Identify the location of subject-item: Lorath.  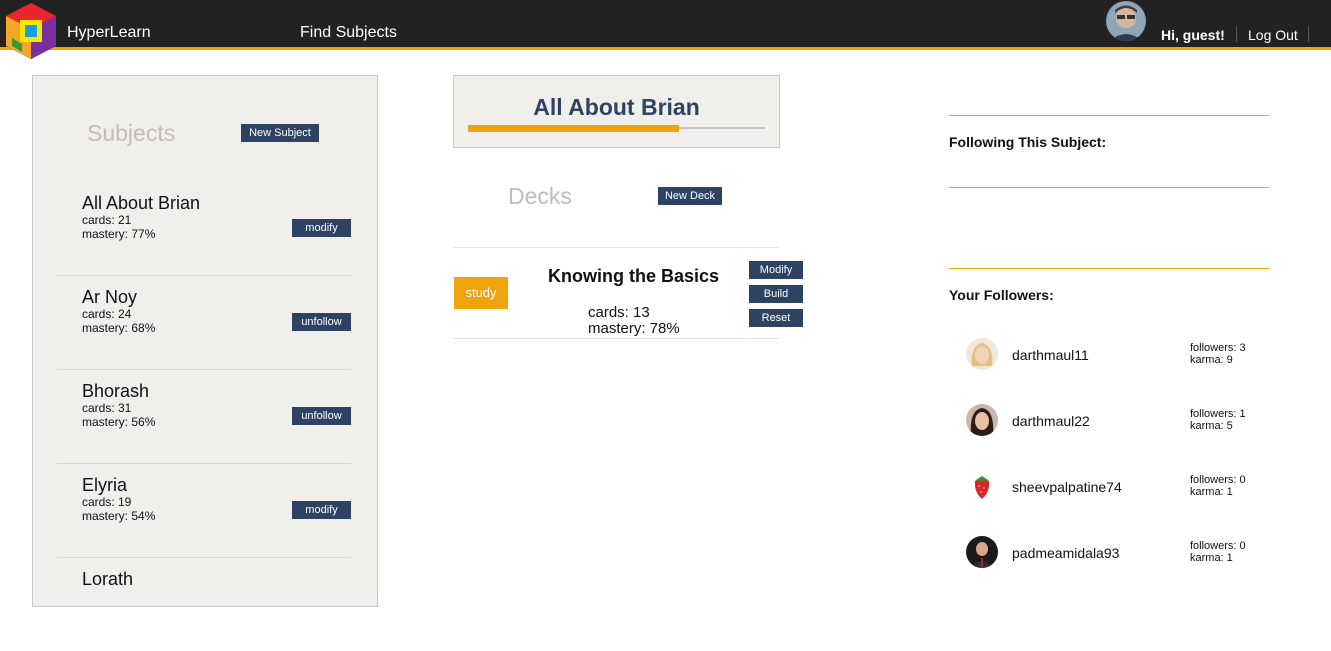
(204, 604).